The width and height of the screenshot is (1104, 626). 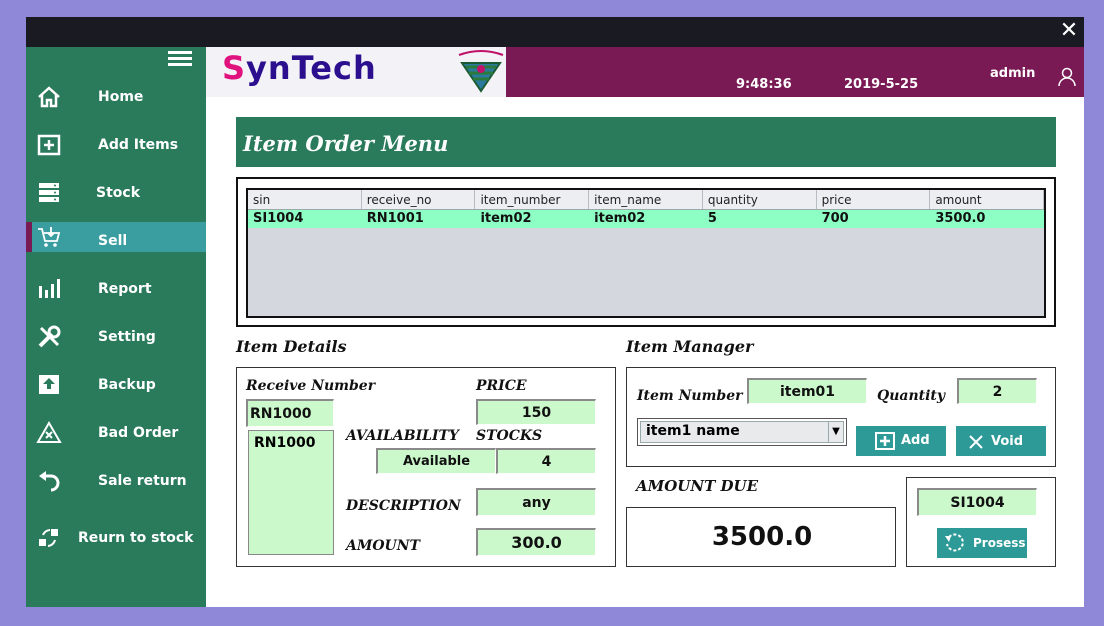 I want to click on sidebar-item-sale-return: Sale return, so click(x=116, y=481).